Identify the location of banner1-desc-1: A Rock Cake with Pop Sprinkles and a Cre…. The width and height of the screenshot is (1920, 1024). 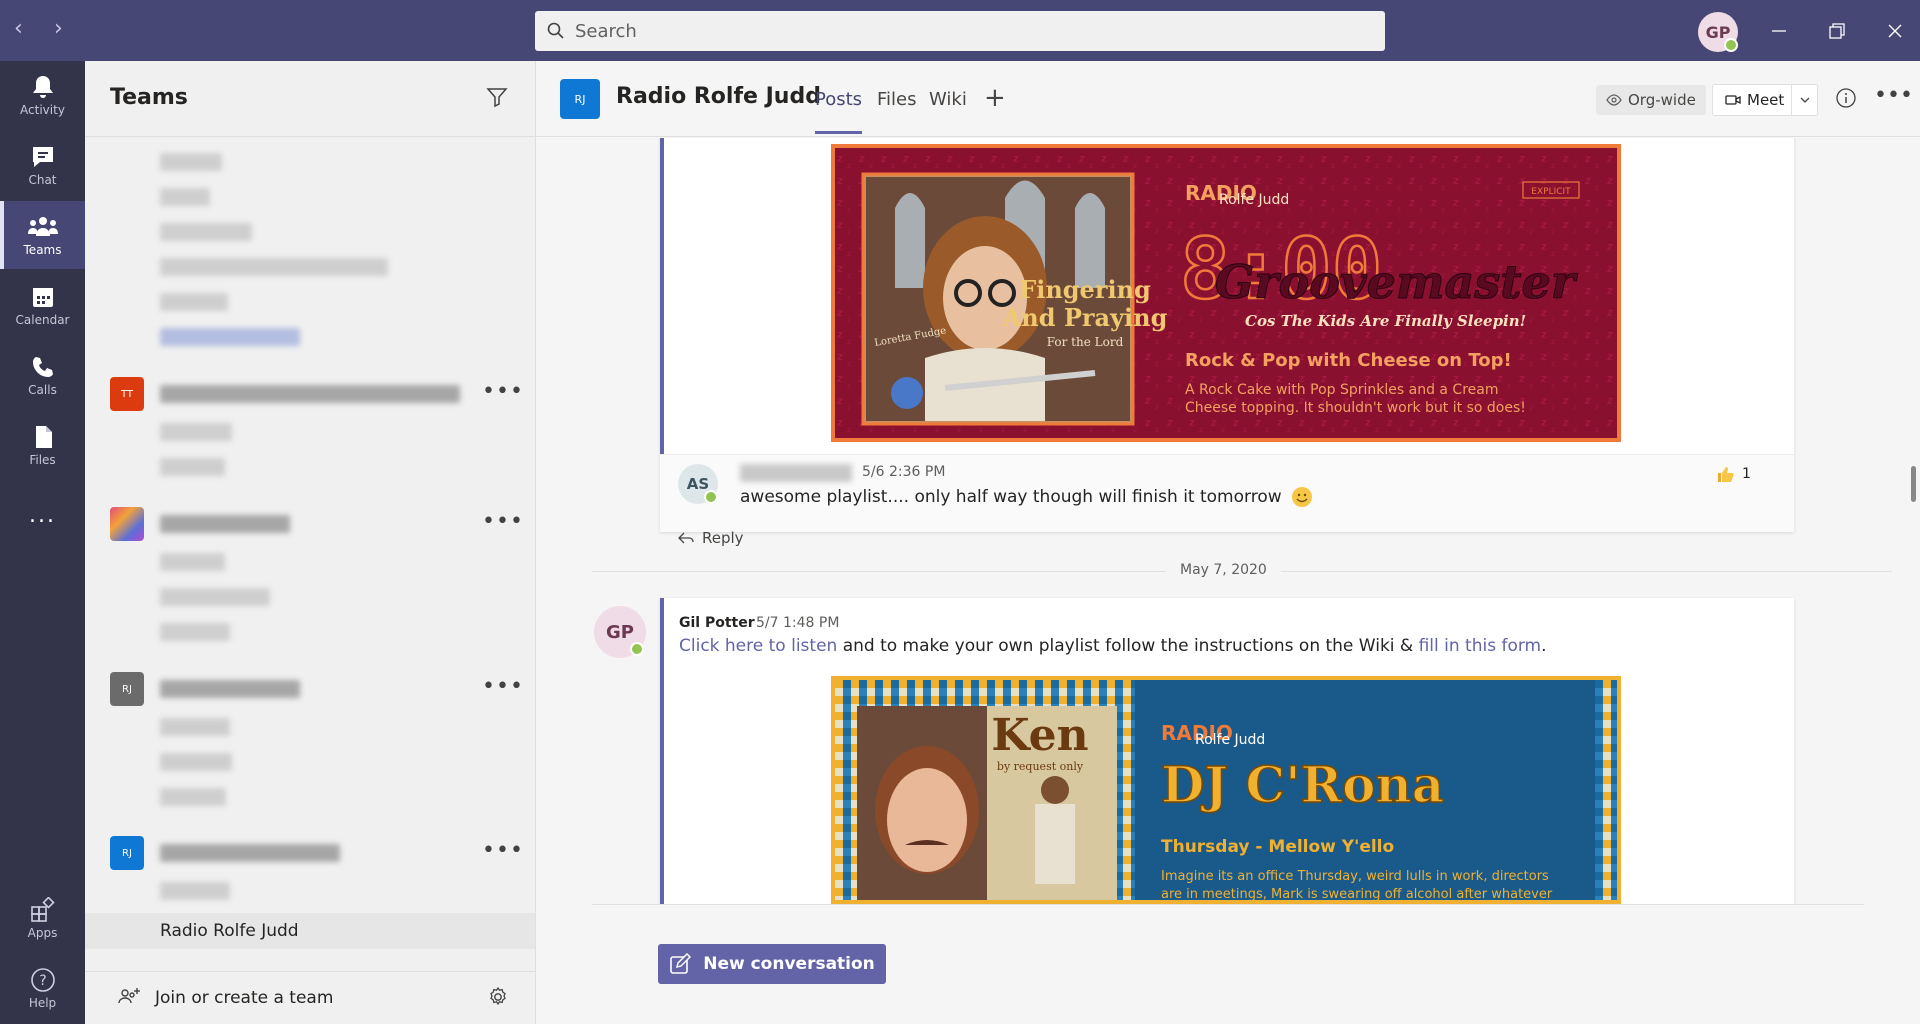
(1342, 390).